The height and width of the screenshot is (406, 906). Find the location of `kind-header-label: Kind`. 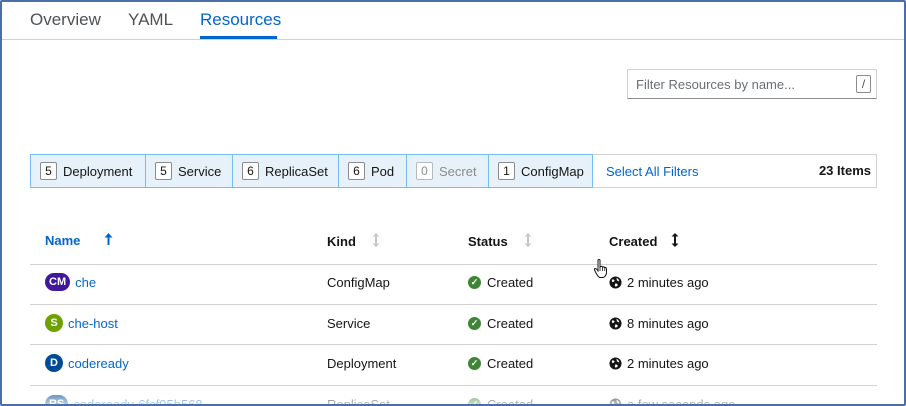

kind-header-label: Kind is located at coordinates (341, 241).